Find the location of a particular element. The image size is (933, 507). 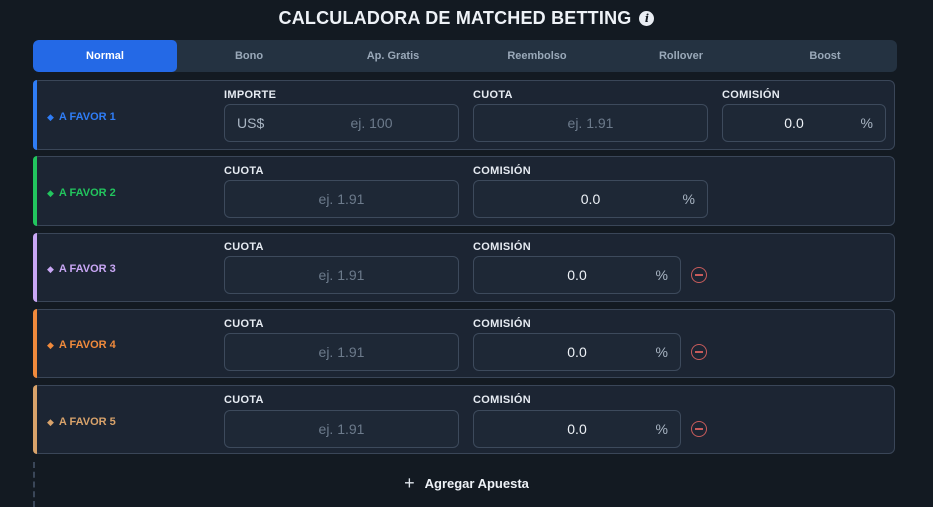

tab-ap-gratis: Ap. Gratis is located at coordinates (393, 56).